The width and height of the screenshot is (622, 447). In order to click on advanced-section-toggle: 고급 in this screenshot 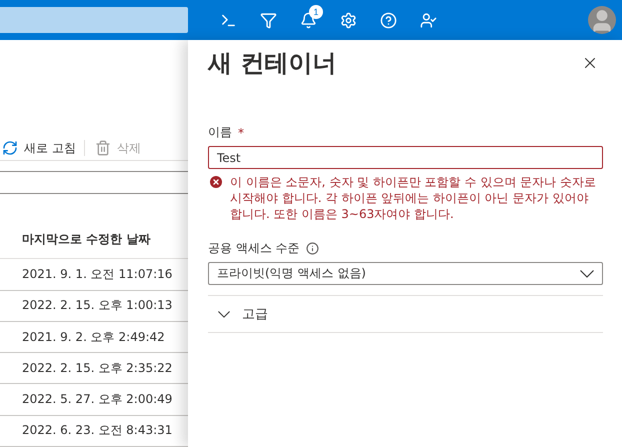, I will do `click(405, 314)`.